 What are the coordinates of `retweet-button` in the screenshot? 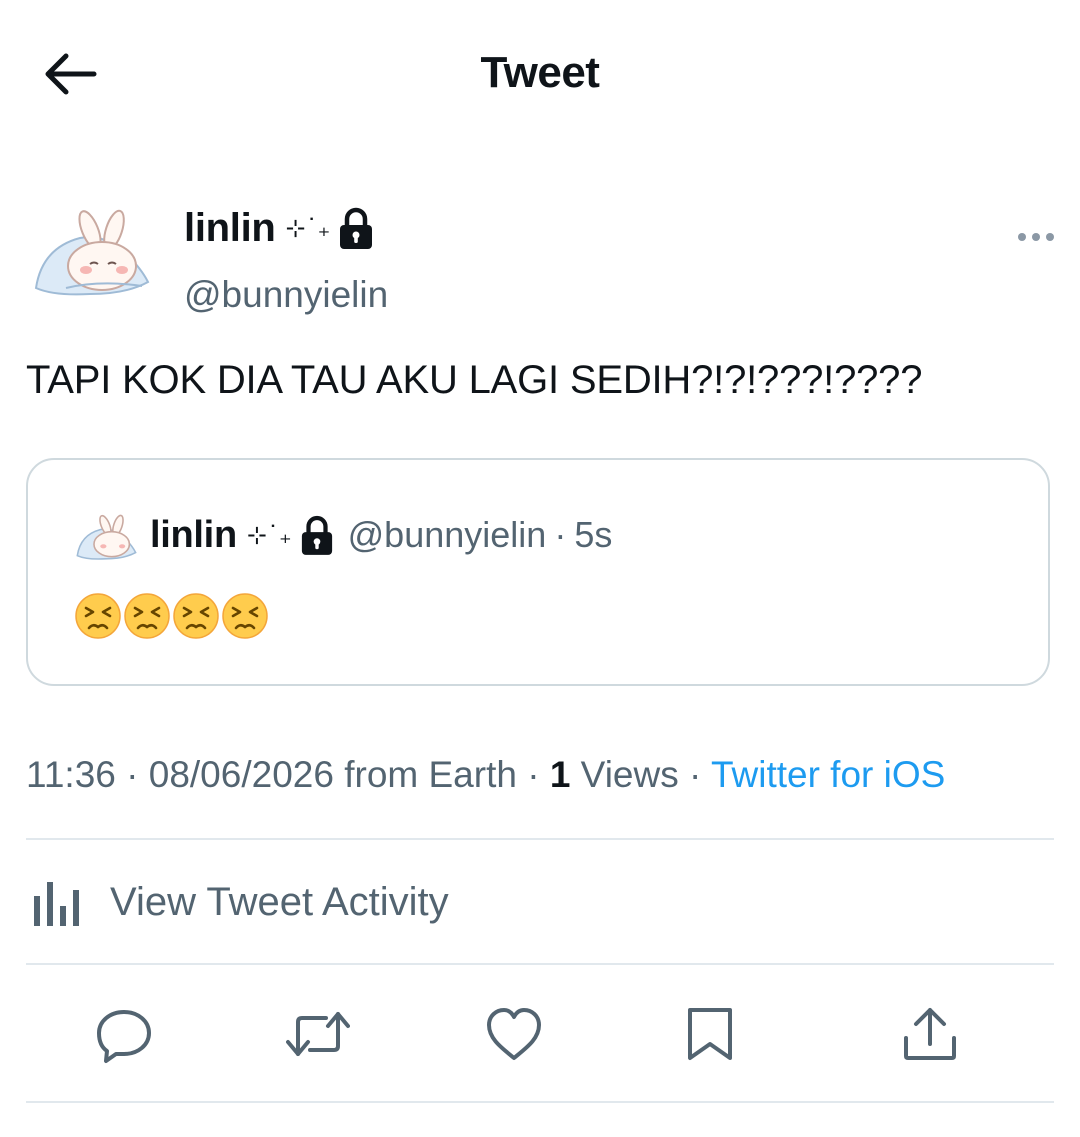 It's located at (318, 1034).